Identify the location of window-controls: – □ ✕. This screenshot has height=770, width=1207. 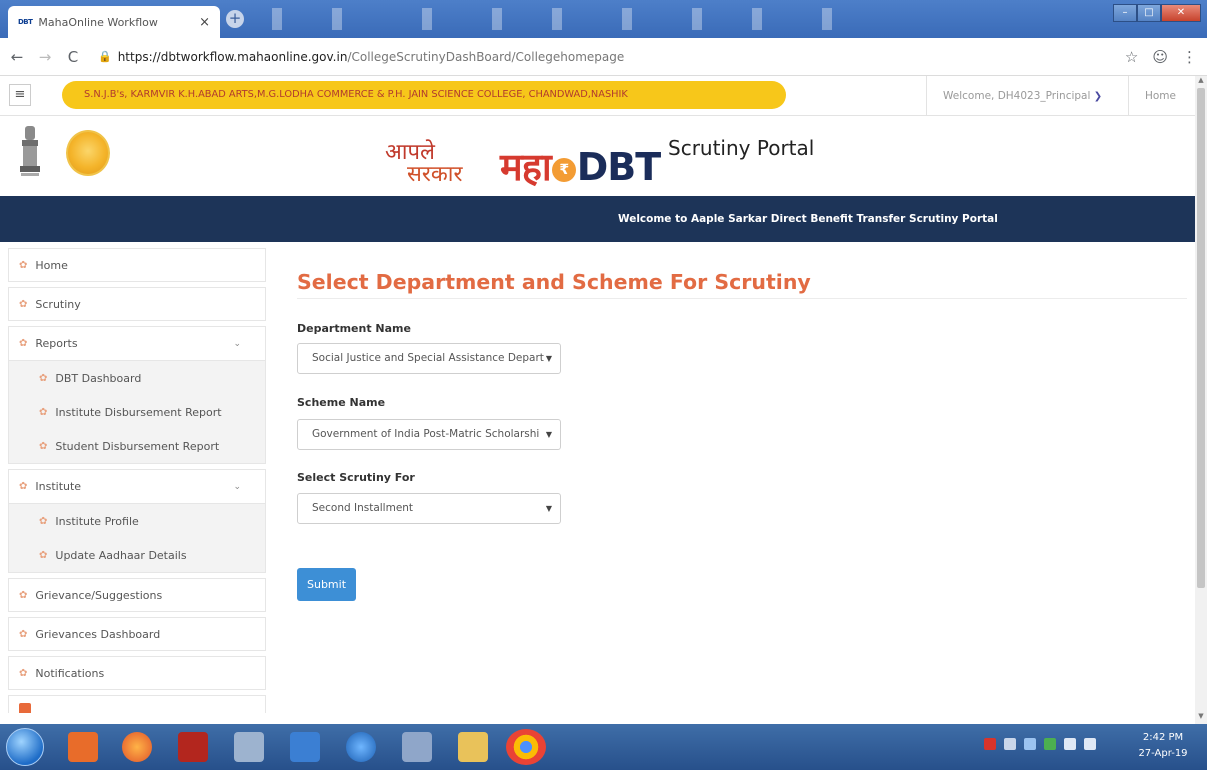
(1157, 13).